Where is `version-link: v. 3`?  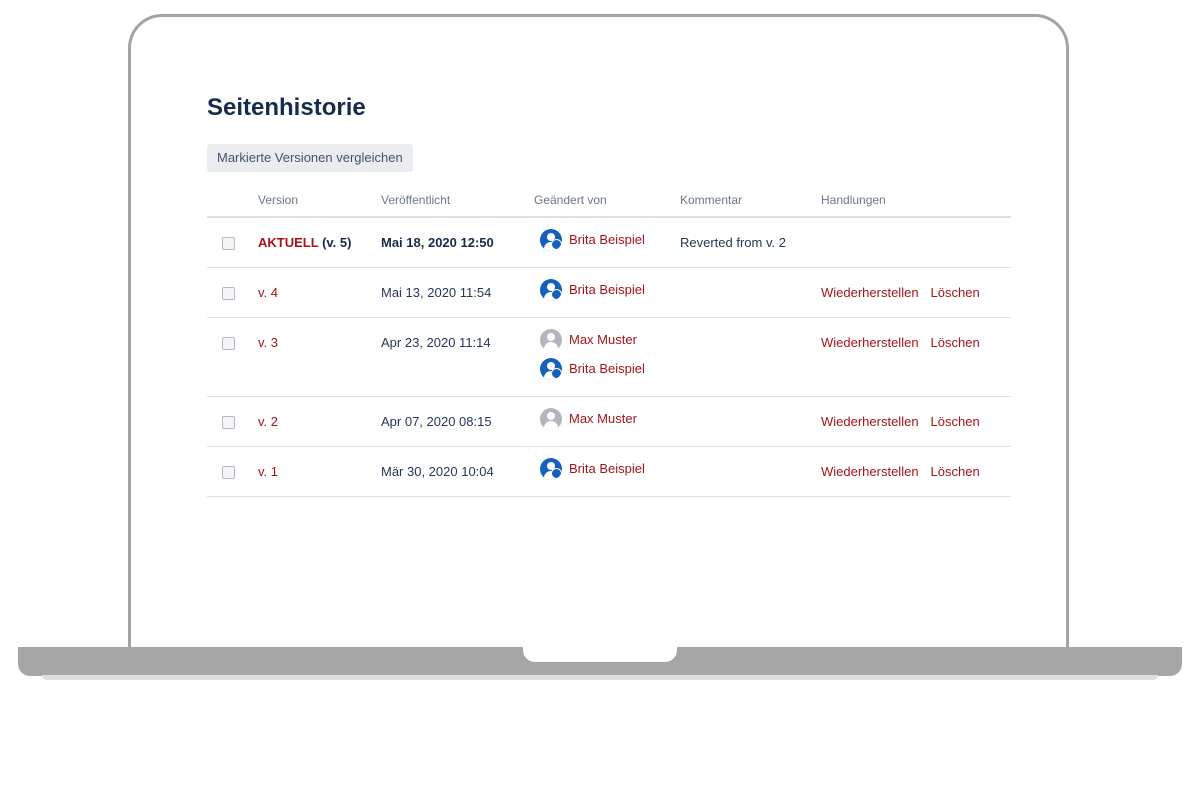
version-link: v. 3 is located at coordinates (268, 342).